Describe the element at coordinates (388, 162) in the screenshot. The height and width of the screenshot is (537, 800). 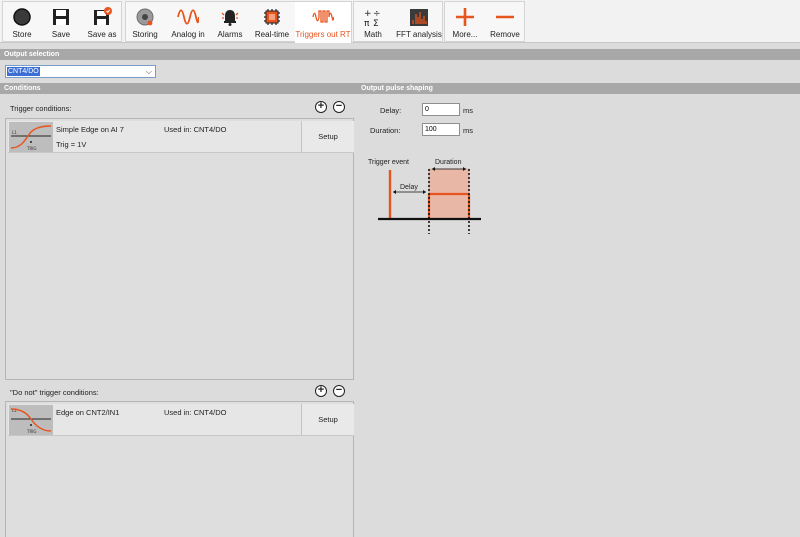
I see `diagram-trigger-event-label: Trigger event` at that location.